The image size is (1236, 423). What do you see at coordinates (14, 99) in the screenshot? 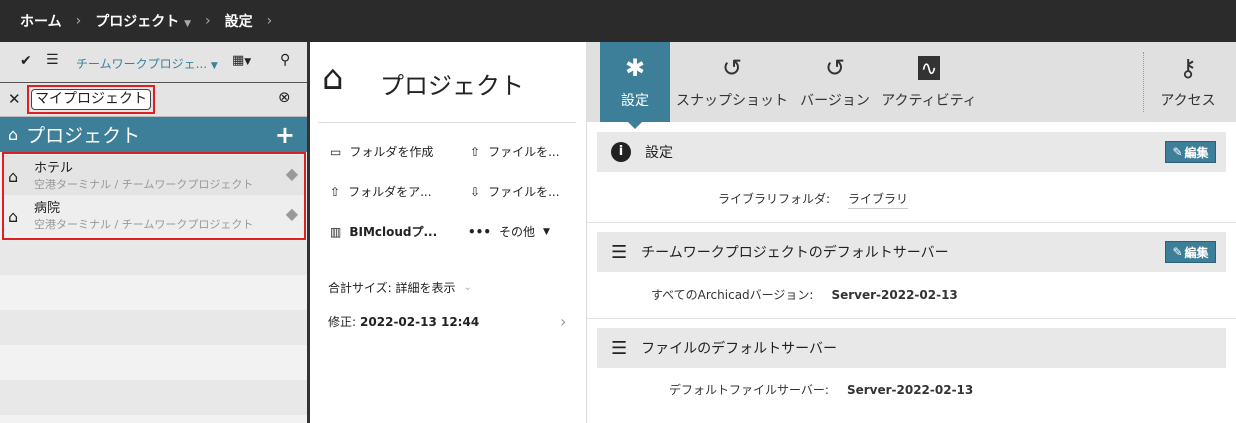
I see `close-icon: ✕` at bounding box center [14, 99].